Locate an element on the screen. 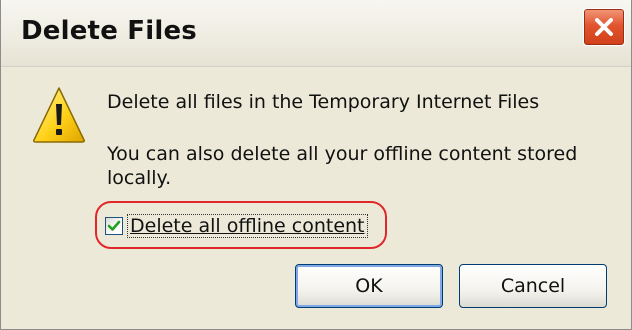 Image resolution: width=632 pixels, height=330 pixels. delete-offline-content-checkbox is located at coordinates (114, 226).